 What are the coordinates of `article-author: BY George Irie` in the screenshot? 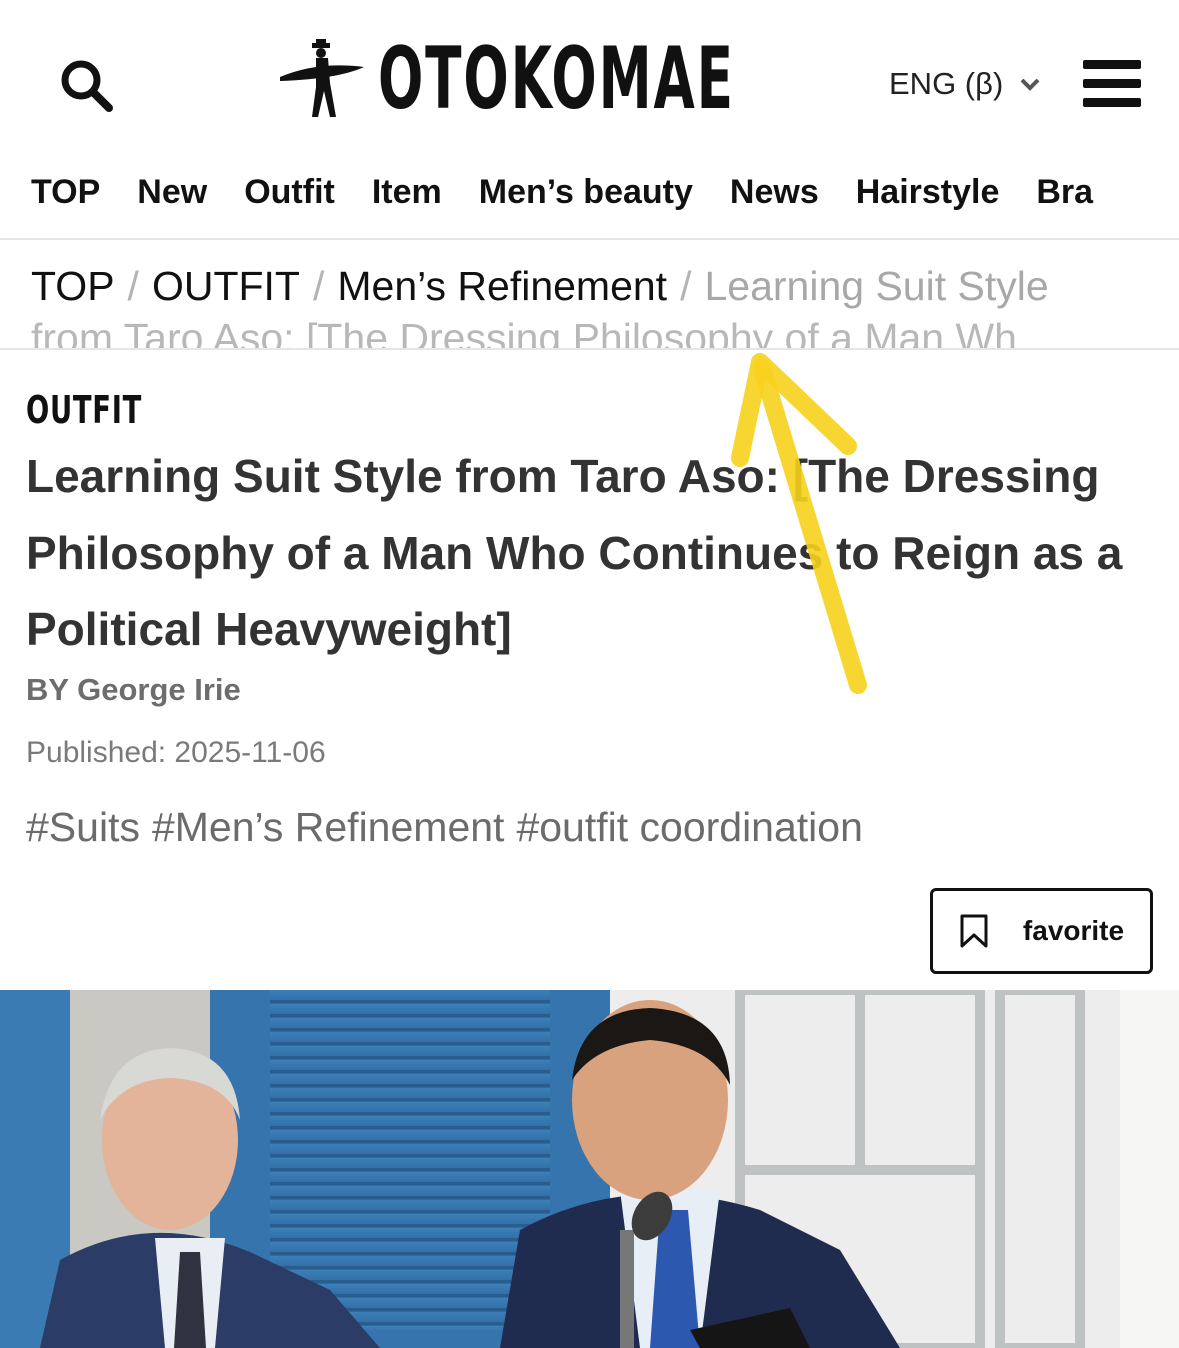 It's located at (133, 690).